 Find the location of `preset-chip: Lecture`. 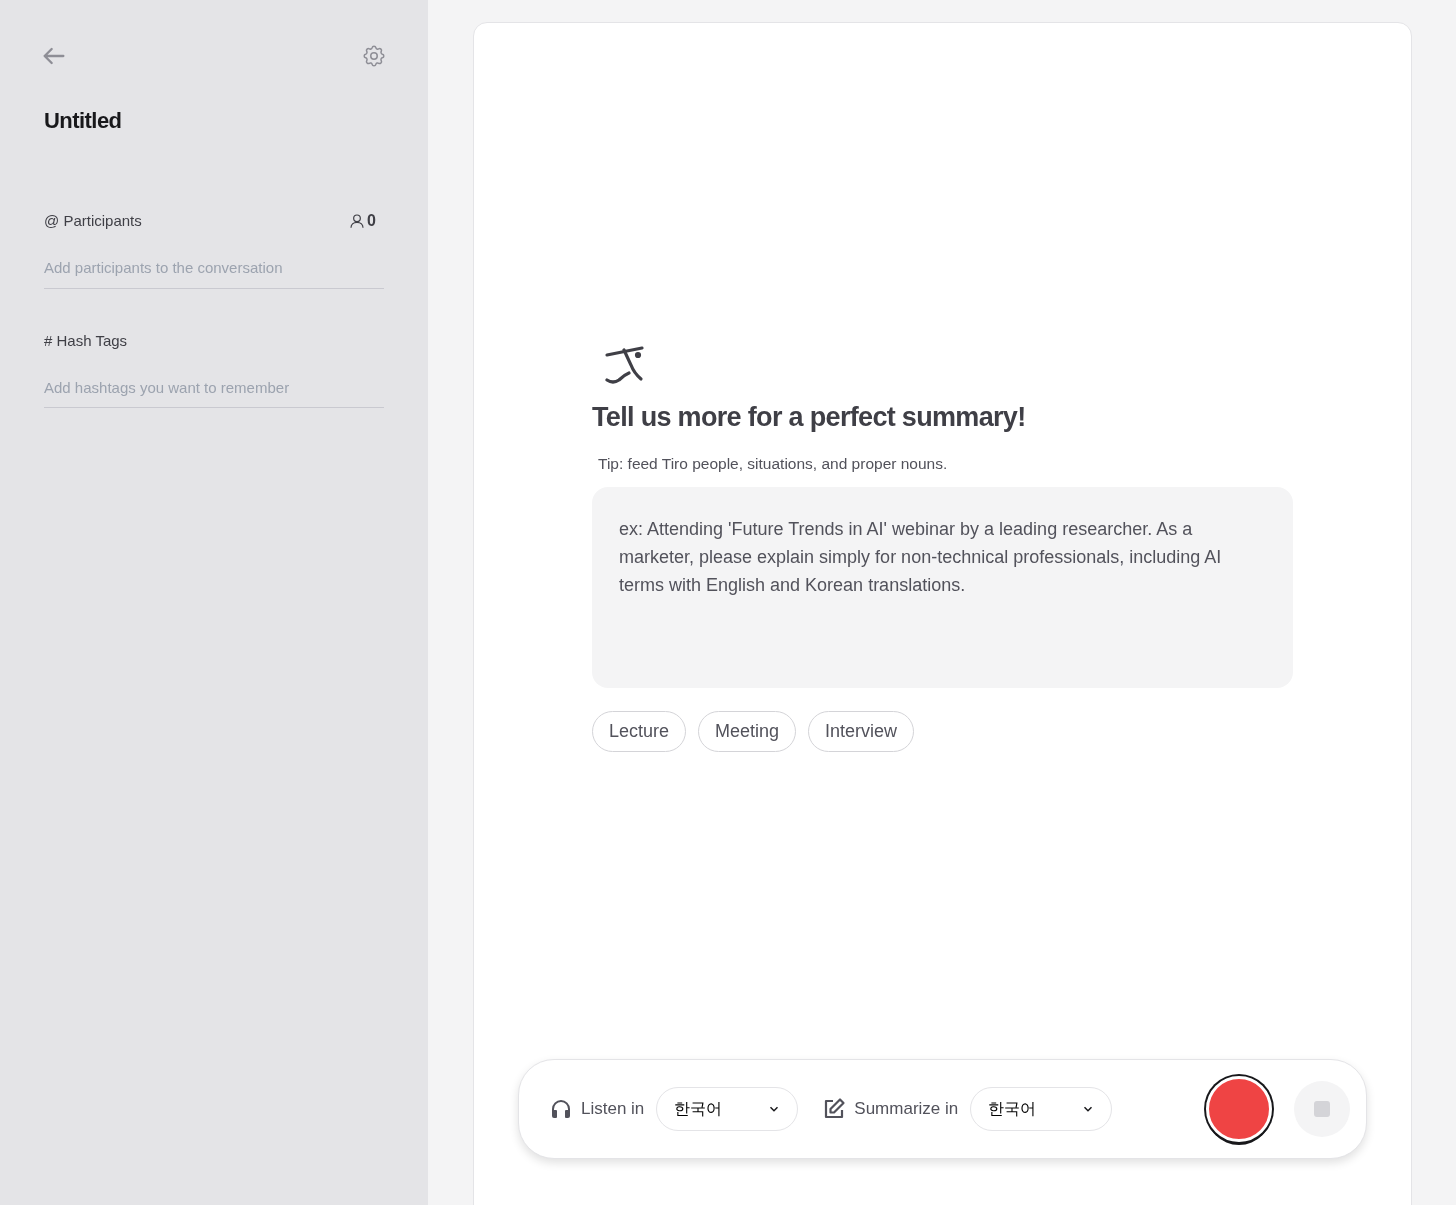

preset-chip: Lecture is located at coordinates (639, 731).